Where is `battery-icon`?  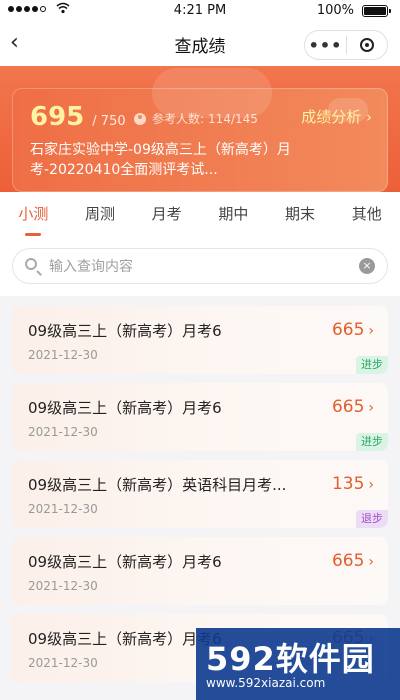
battery-icon is located at coordinates (376, 11).